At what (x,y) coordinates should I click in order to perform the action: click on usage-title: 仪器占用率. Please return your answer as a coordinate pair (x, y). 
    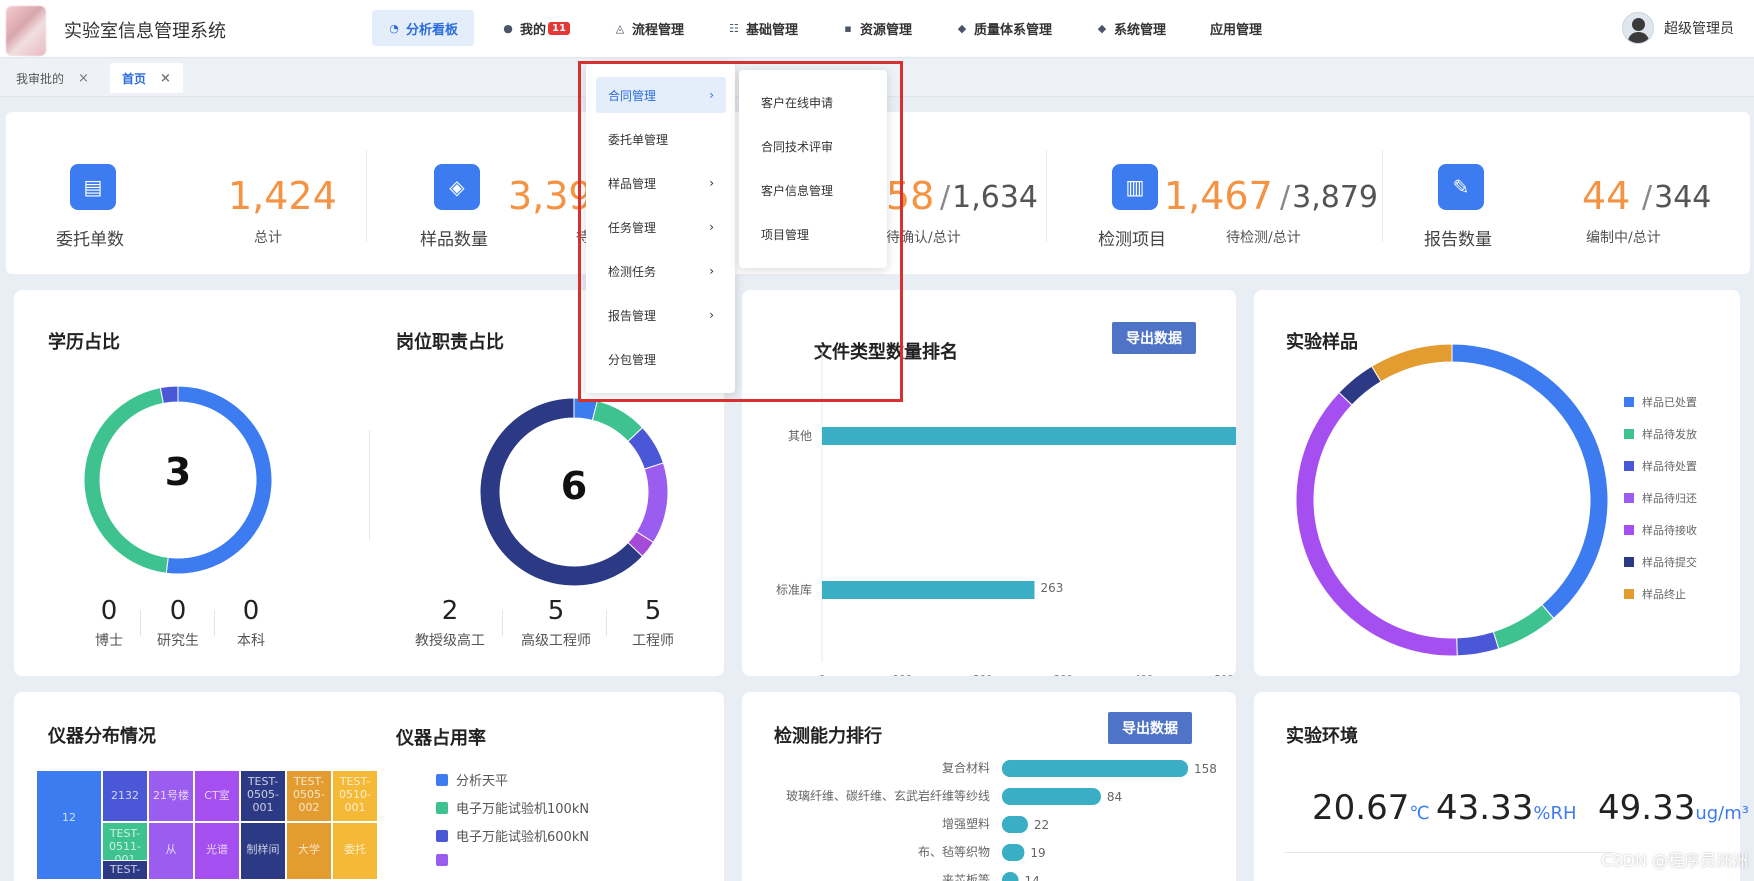
    Looking at the image, I should click on (441, 738).